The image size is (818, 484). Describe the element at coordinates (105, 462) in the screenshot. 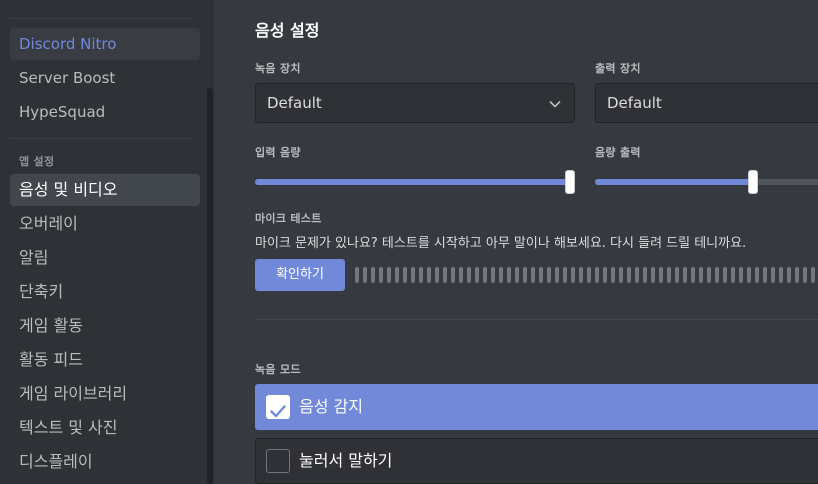

I see `sidebar-item-appearance: 디스플레이` at that location.